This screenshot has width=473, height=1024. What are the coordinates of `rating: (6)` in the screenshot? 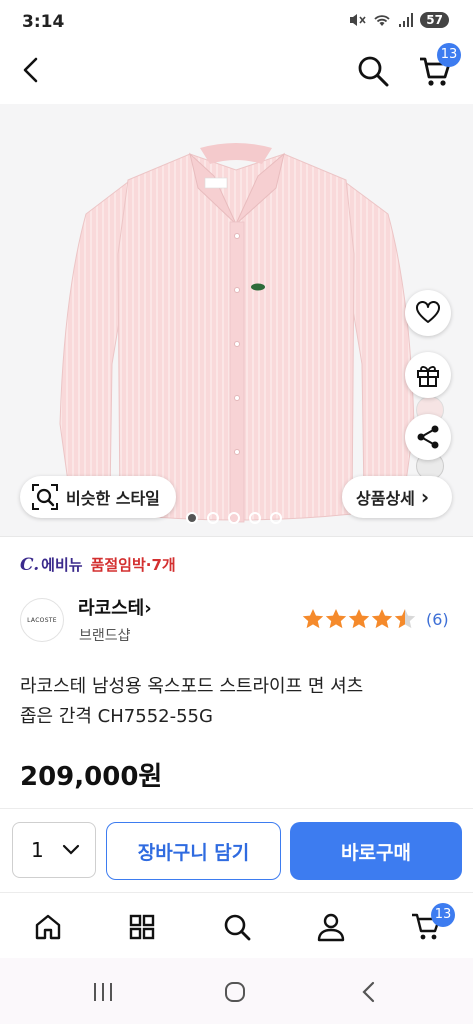 It's located at (375, 619).